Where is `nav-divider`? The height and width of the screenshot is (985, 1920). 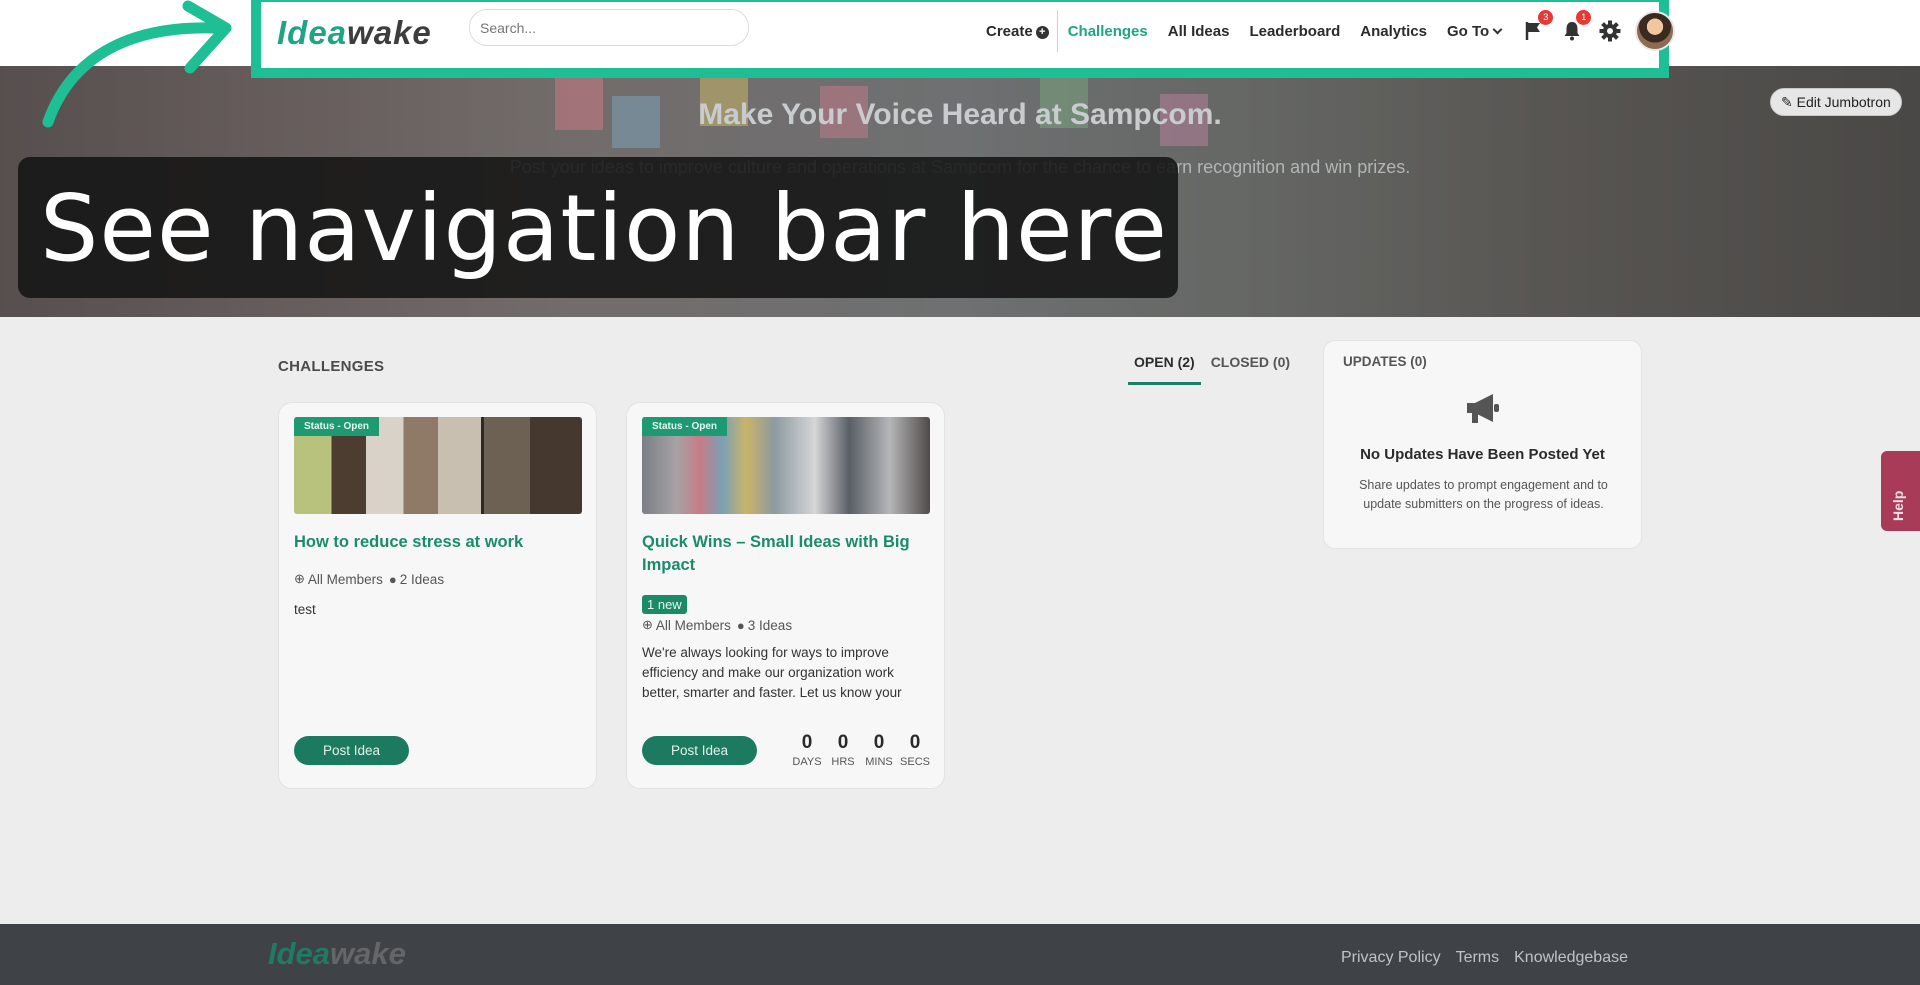
nav-divider is located at coordinates (1057, 31).